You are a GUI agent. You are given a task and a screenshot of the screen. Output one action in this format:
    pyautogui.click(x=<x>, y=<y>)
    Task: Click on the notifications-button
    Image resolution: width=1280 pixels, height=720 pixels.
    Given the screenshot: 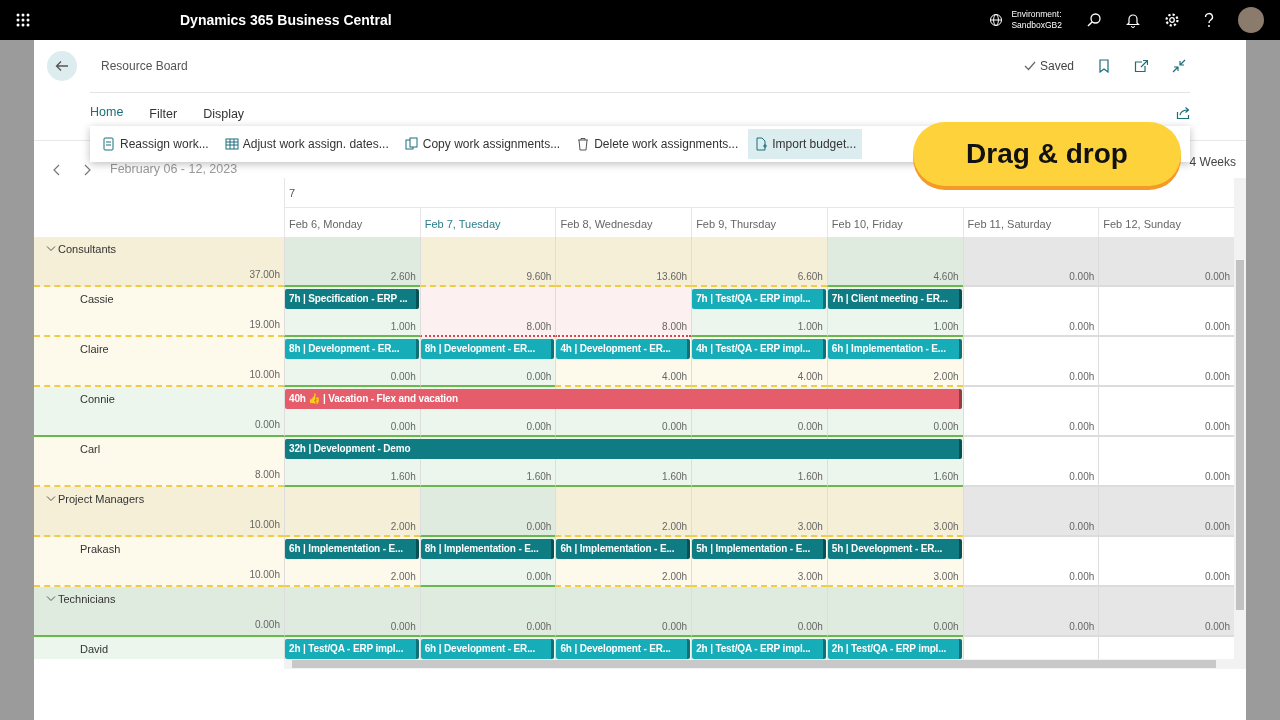 What is the action you would take?
    pyautogui.click(x=1133, y=20)
    